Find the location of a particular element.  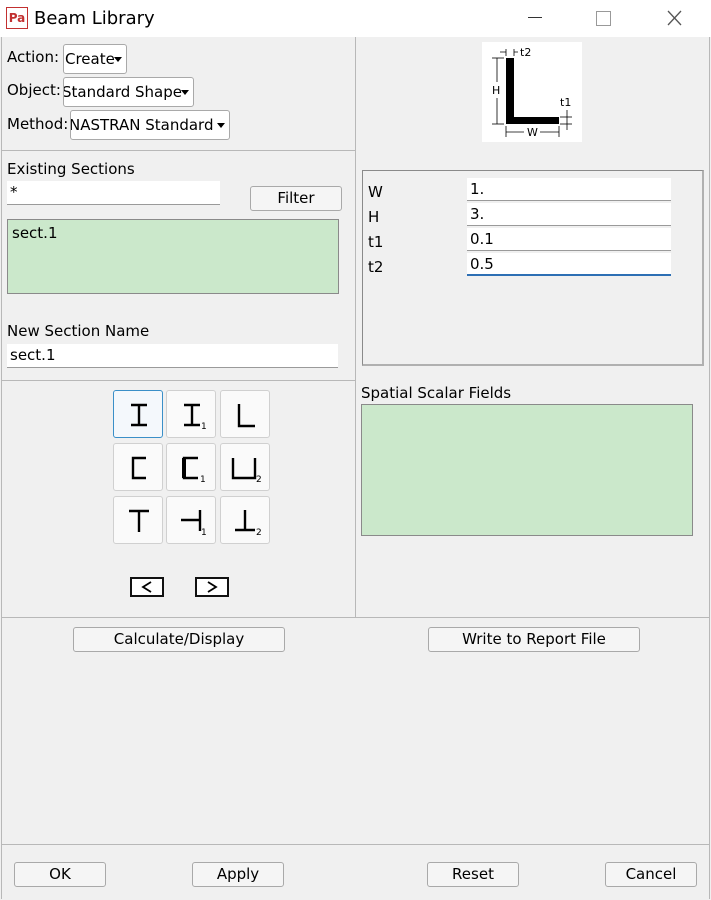

divider-main is located at coordinates (355, 617).